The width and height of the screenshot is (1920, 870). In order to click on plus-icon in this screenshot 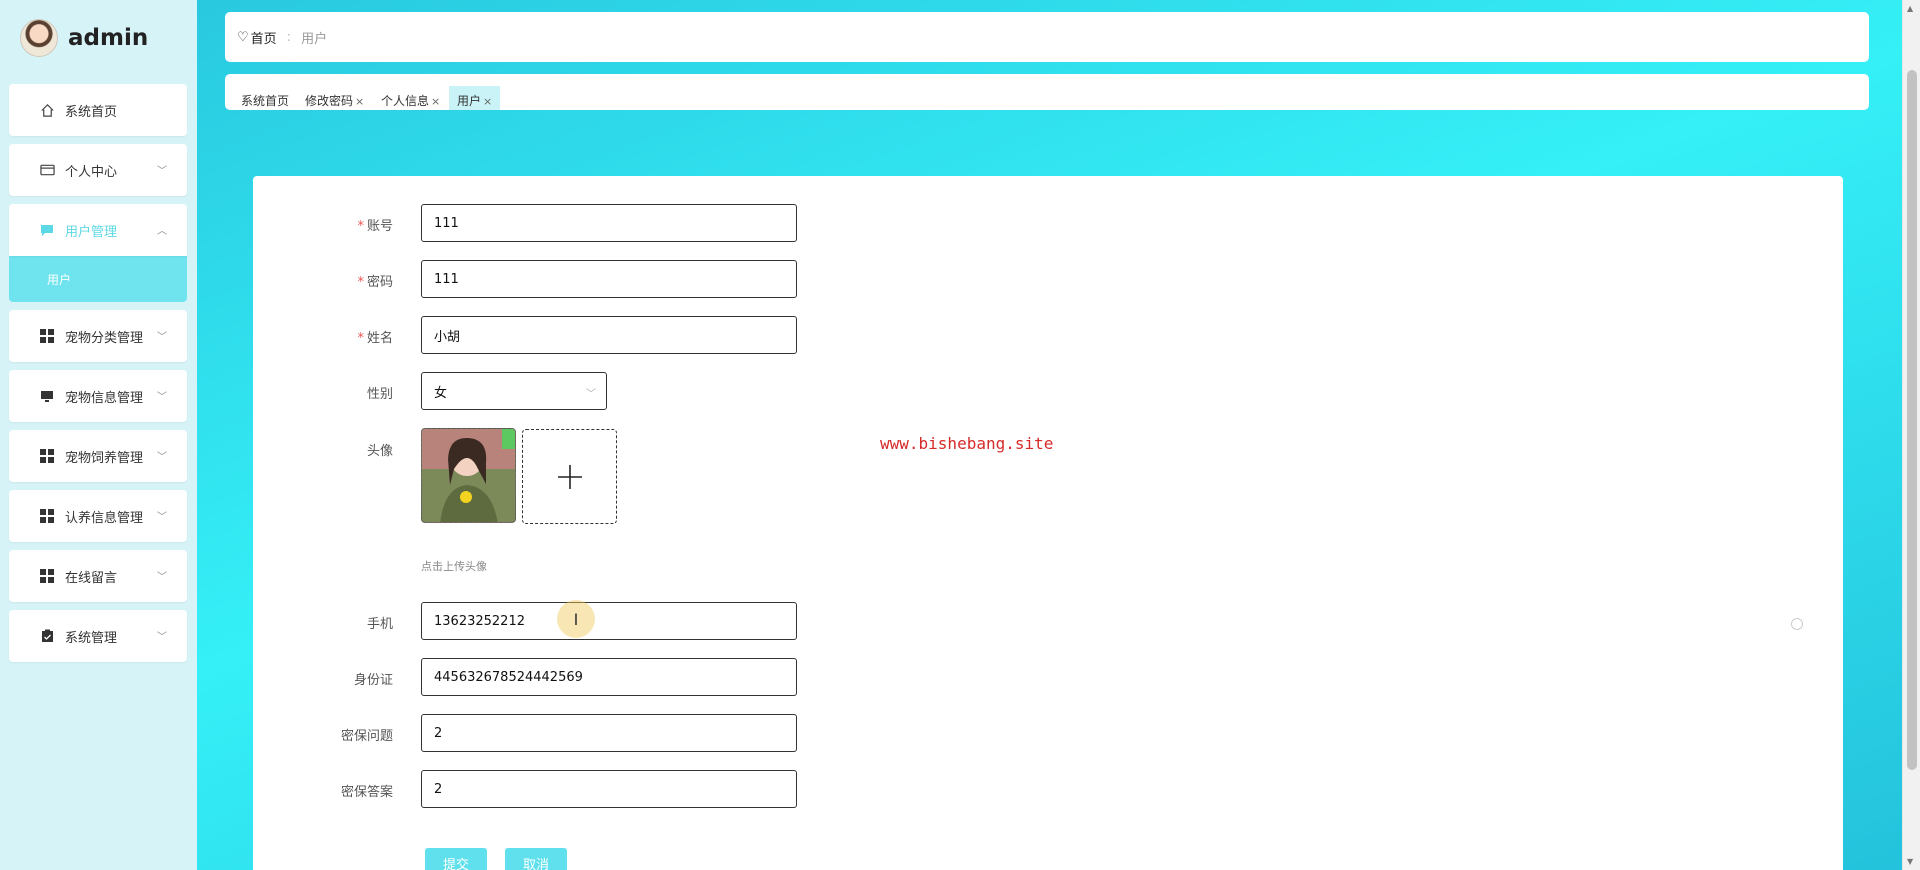, I will do `click(569, 476)`.